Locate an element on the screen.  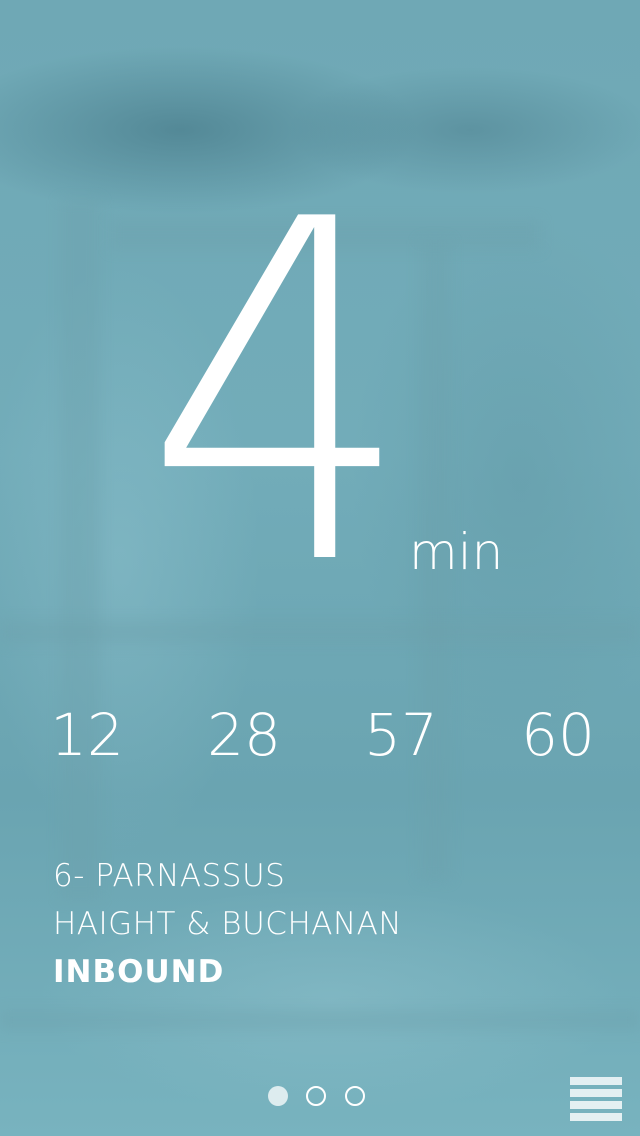
page-indicator is located at coordinates (321, 1098).